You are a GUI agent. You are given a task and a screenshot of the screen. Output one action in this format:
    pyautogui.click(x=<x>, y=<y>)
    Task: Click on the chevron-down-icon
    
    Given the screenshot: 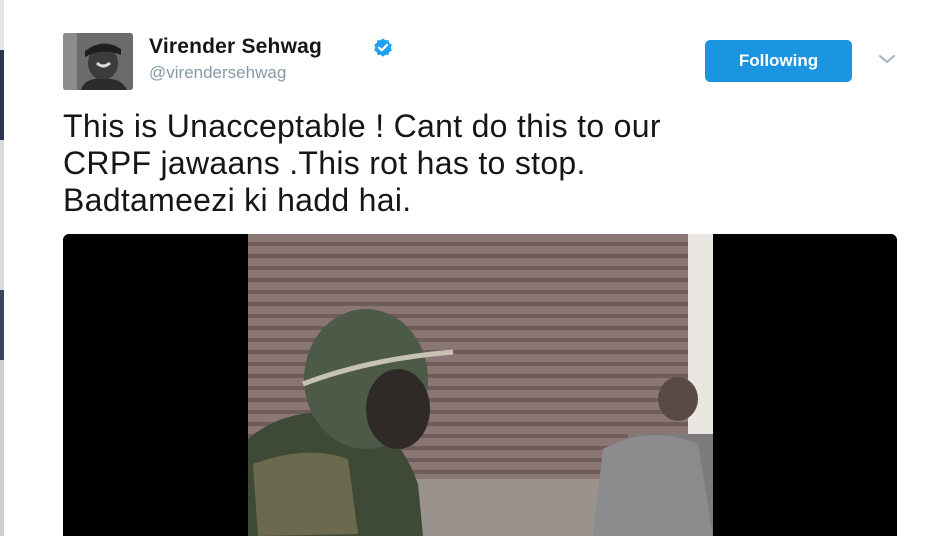 What is the action you would take?
    pyautogui.click(x=887, y=59)
    